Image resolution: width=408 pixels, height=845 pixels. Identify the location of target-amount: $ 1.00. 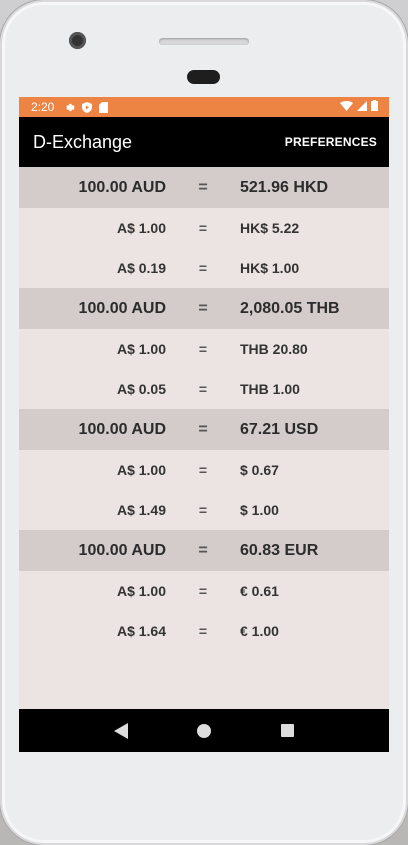
(259, 510).